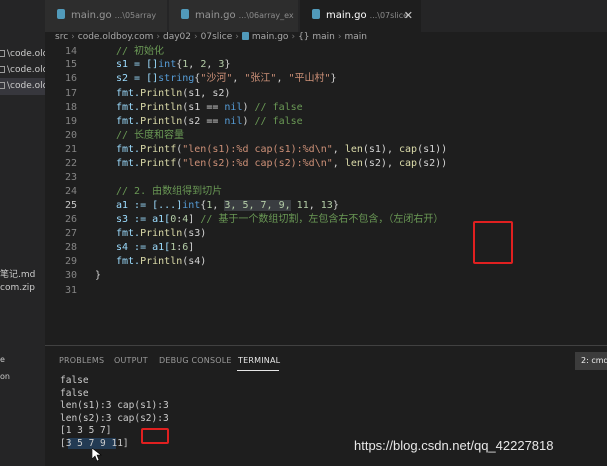  I want to click on code-token: (s1 ==, so click(203, 107).